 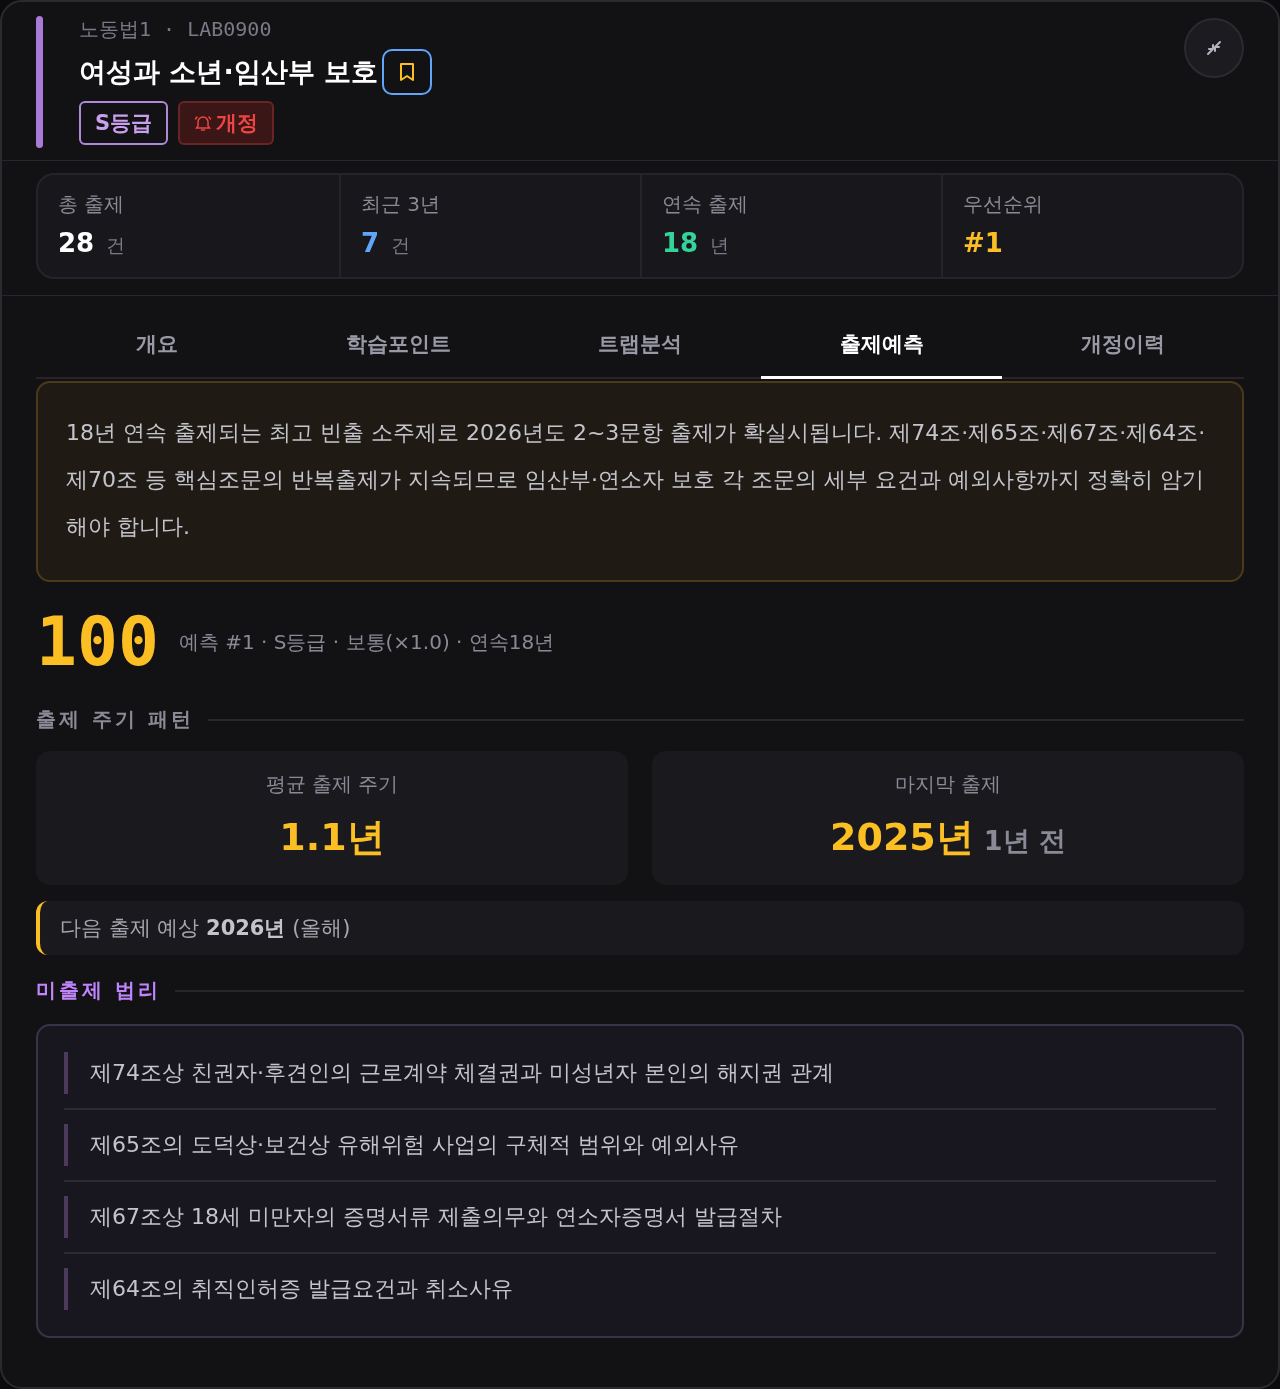 I want to click on tab: 개정이력, so click(x=1123, y=346).